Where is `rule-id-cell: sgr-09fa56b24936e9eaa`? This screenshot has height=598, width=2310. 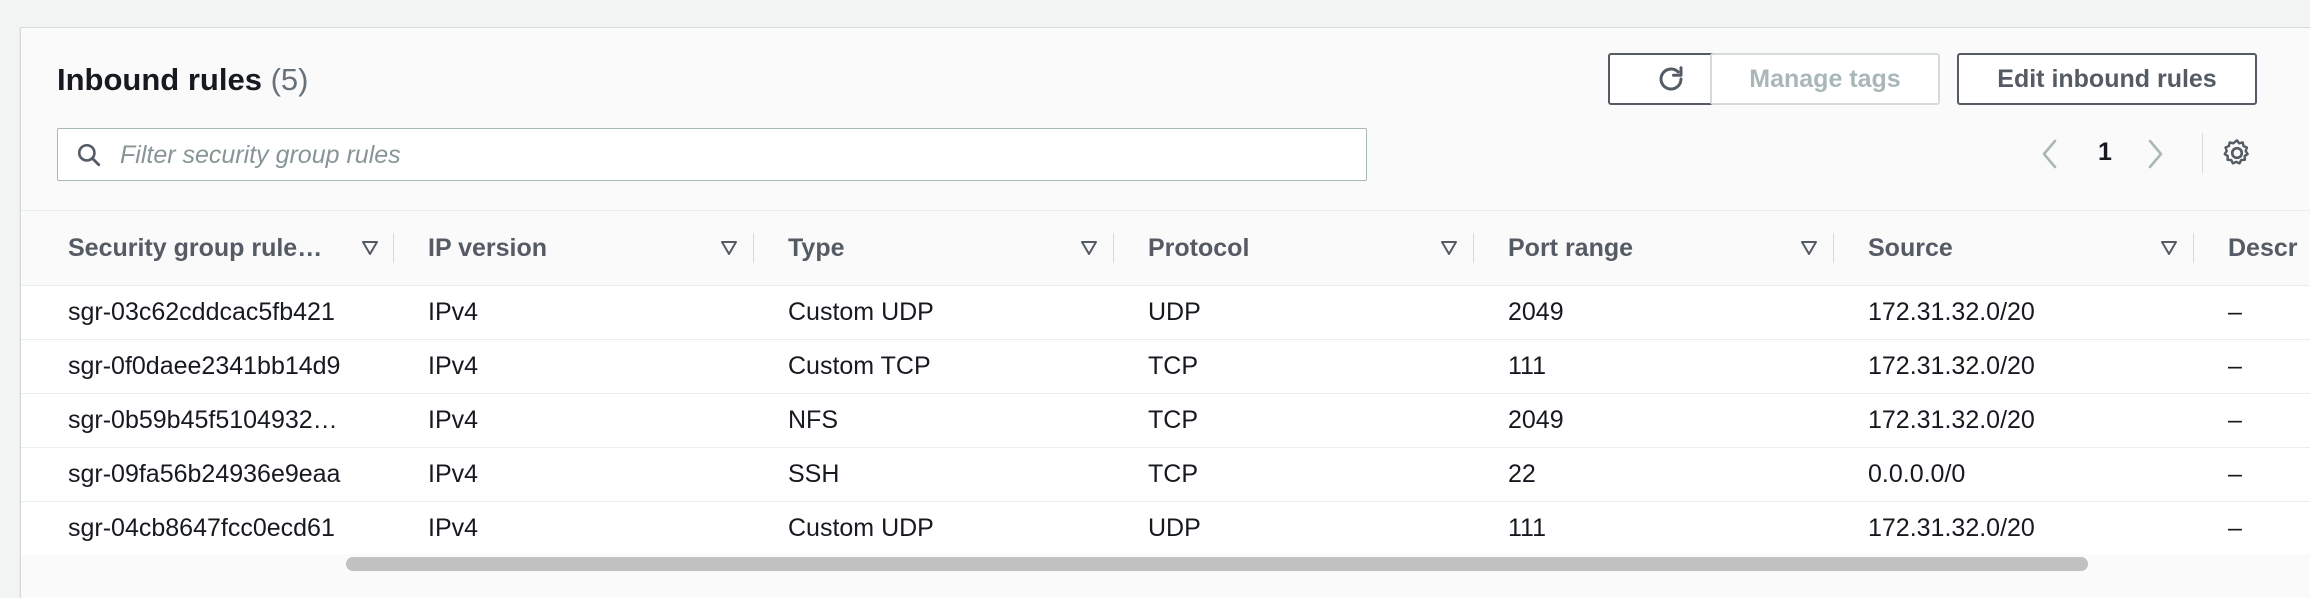
rule-id-cell: sgr-09fa56b24936e9eaa is located at coordinates (204, 474).